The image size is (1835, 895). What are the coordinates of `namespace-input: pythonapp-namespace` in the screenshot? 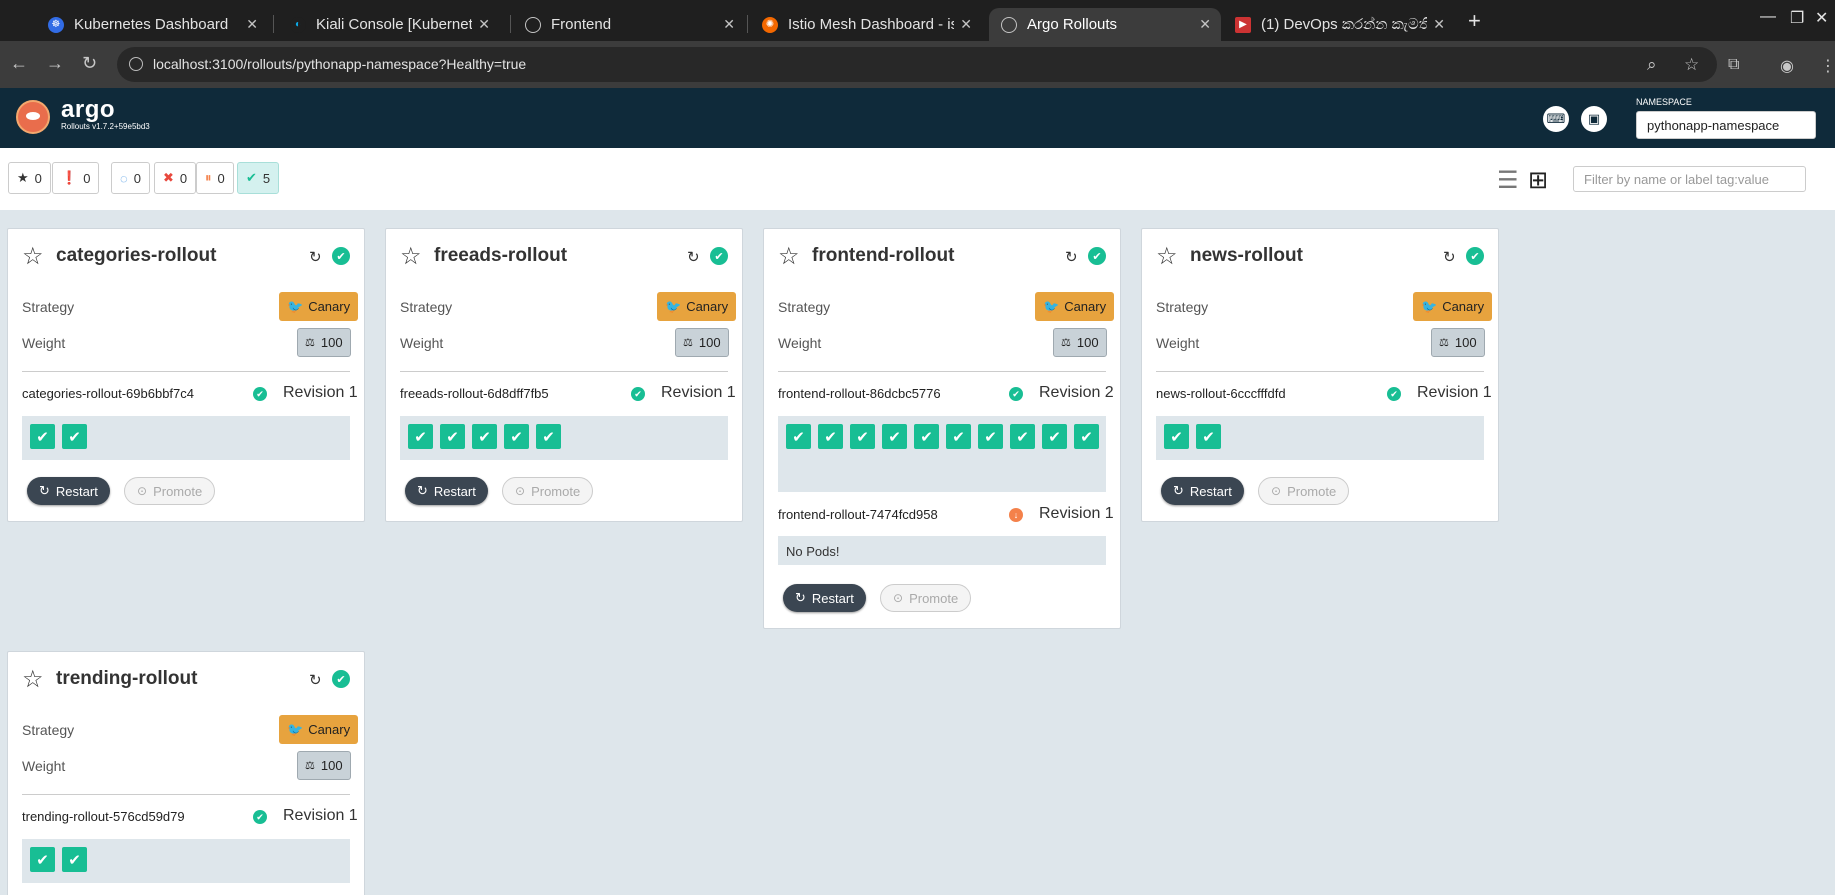 It's located at (1726, 125).